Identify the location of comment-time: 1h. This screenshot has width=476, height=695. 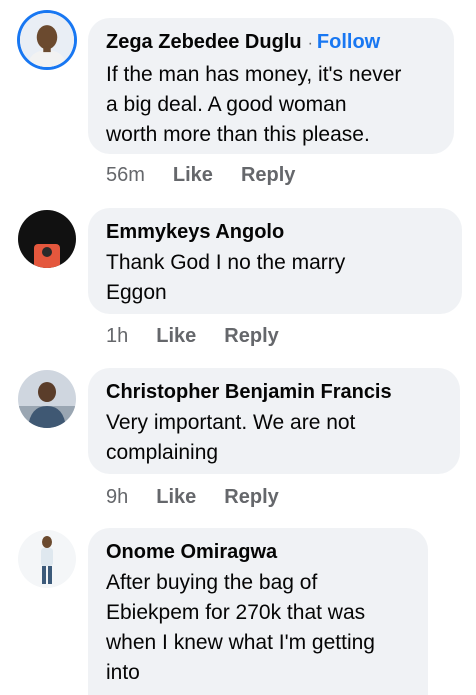
(117, 336).